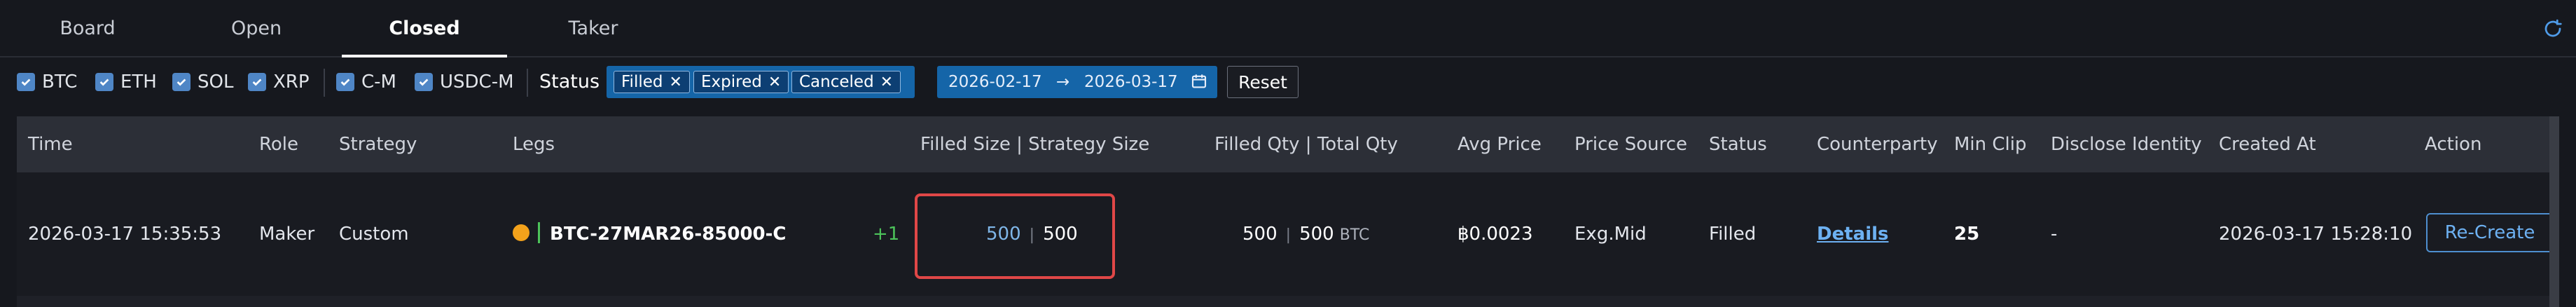  I want to click on re-create-button: Re-Create, so click(2490, 232).